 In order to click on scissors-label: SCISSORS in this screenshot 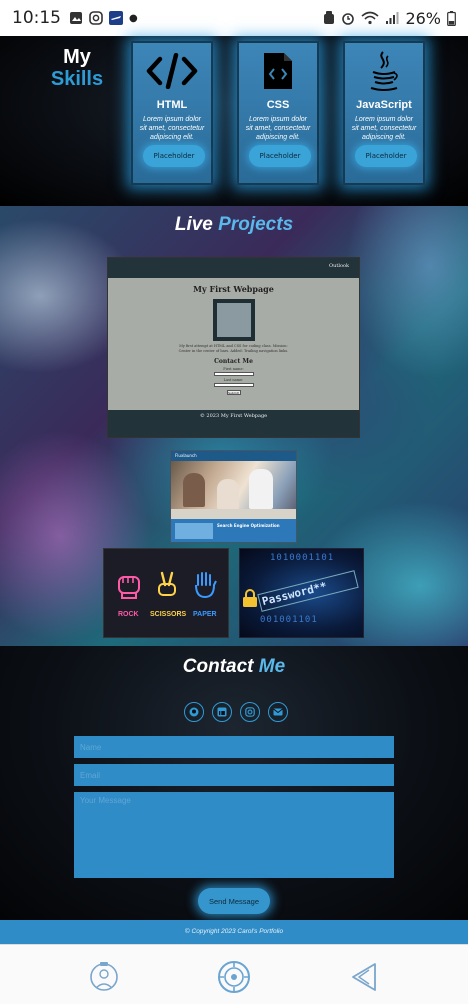, I will do `click(168, 614)`.